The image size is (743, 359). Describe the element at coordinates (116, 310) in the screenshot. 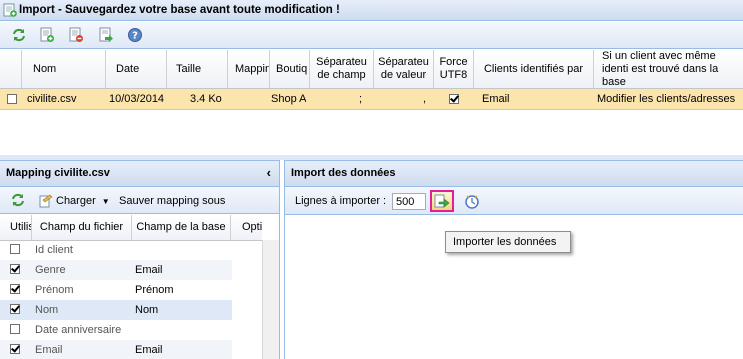

I see `mapping-row: Nom Nom` at that location.